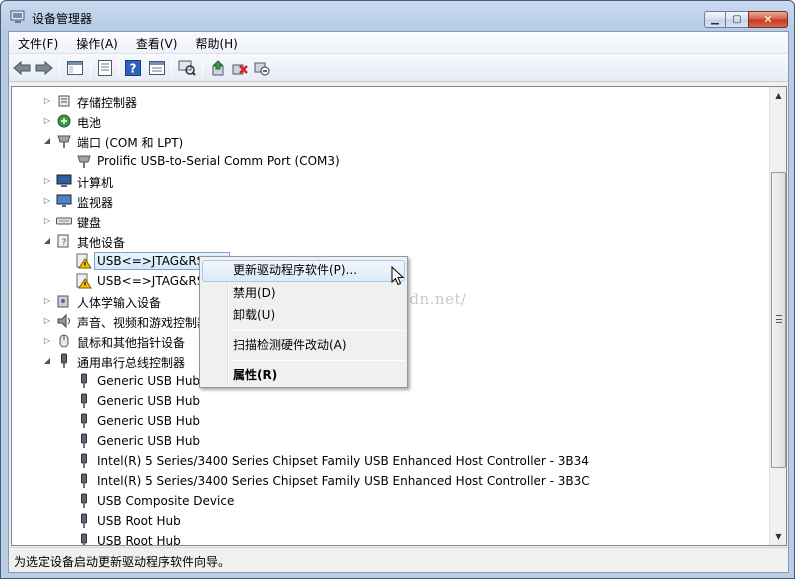 This screenshot has height=579, width=795. I want to click on update-driver-icon, so click(218, 68).